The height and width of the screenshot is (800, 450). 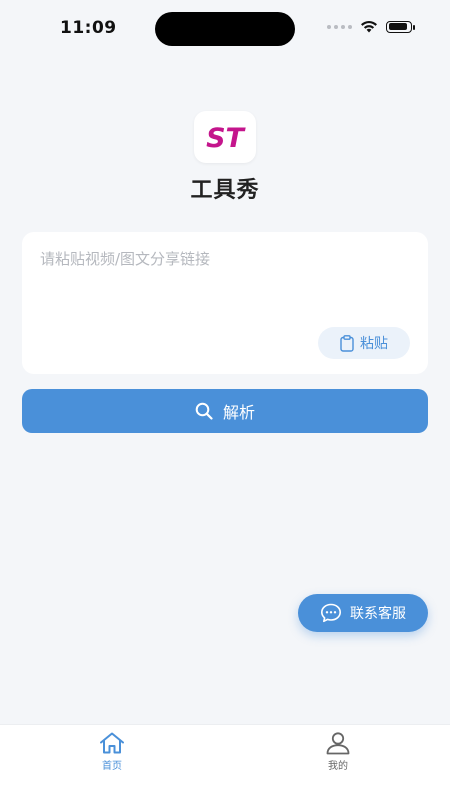 I want to click on share-link-input, so click(x=225, y=288).